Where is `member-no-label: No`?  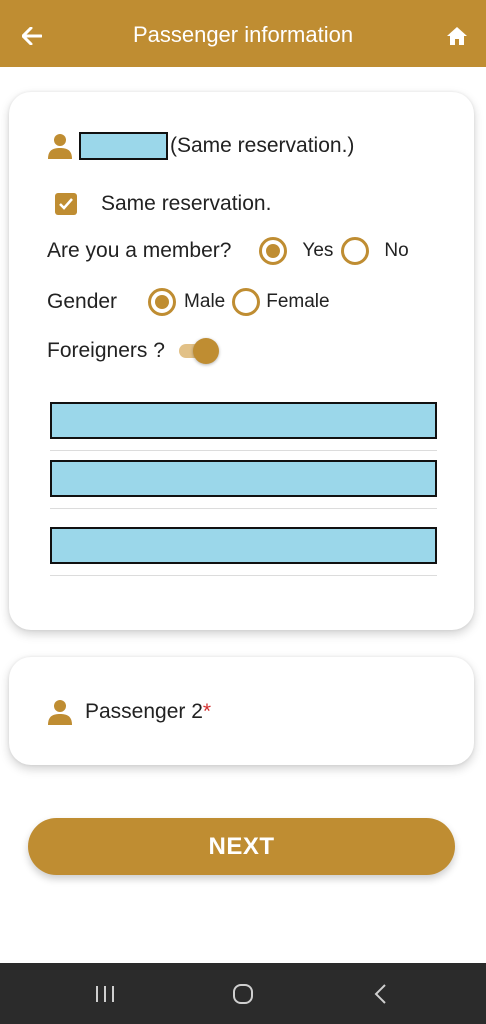 member-no-label: No is located at coordinates (396, 250).